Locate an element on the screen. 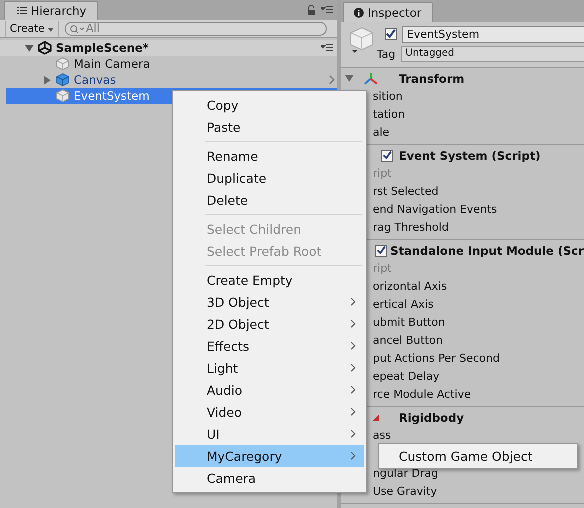  menu-item: Paste is located at coordinates (269, 127).